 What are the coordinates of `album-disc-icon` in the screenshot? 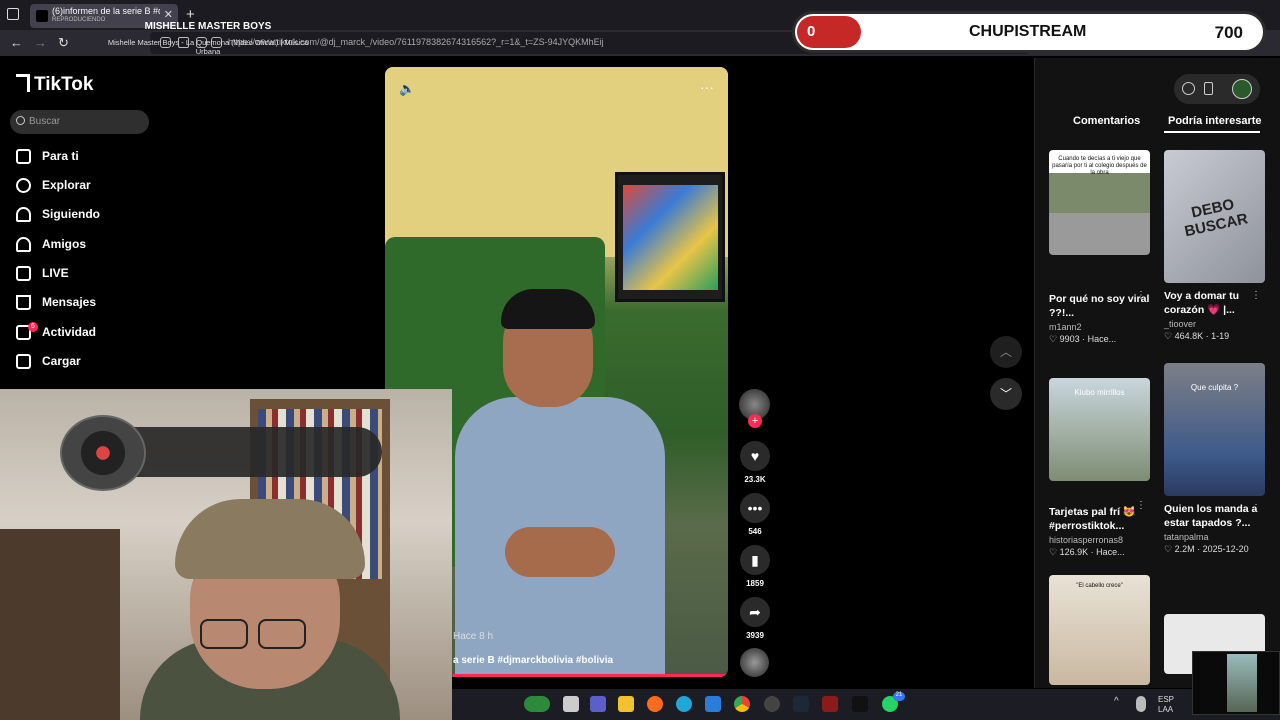 It's located at (103, 453).